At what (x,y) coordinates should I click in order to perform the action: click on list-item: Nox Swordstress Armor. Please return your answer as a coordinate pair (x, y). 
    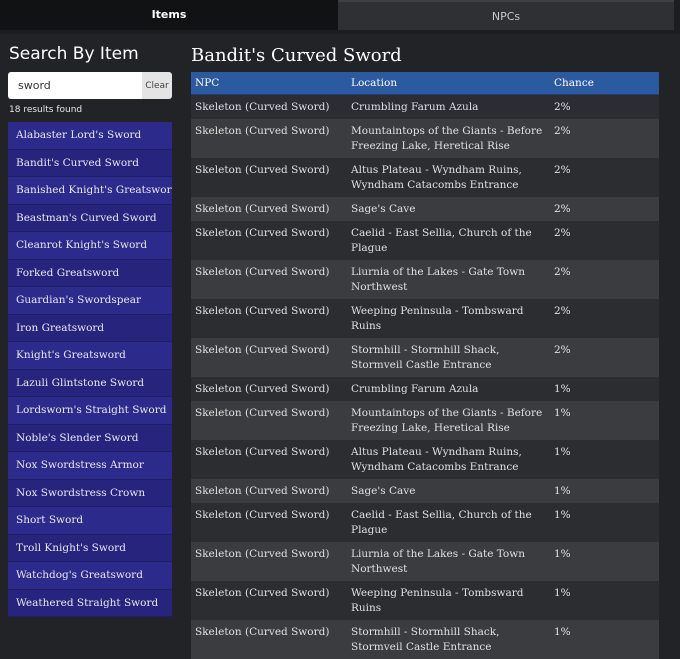
    Looking at the image, I should click on (90, 466).